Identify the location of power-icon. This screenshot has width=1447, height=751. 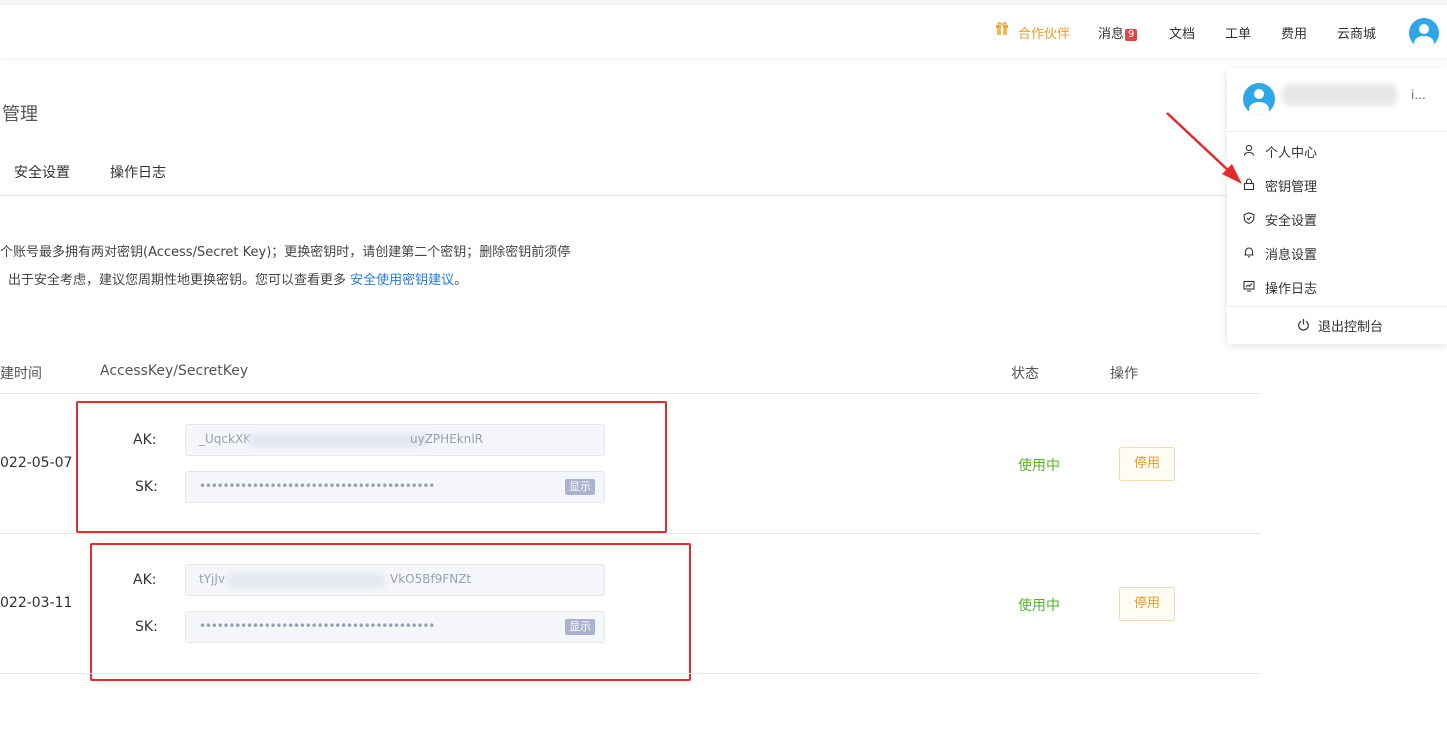
(1303, 325).